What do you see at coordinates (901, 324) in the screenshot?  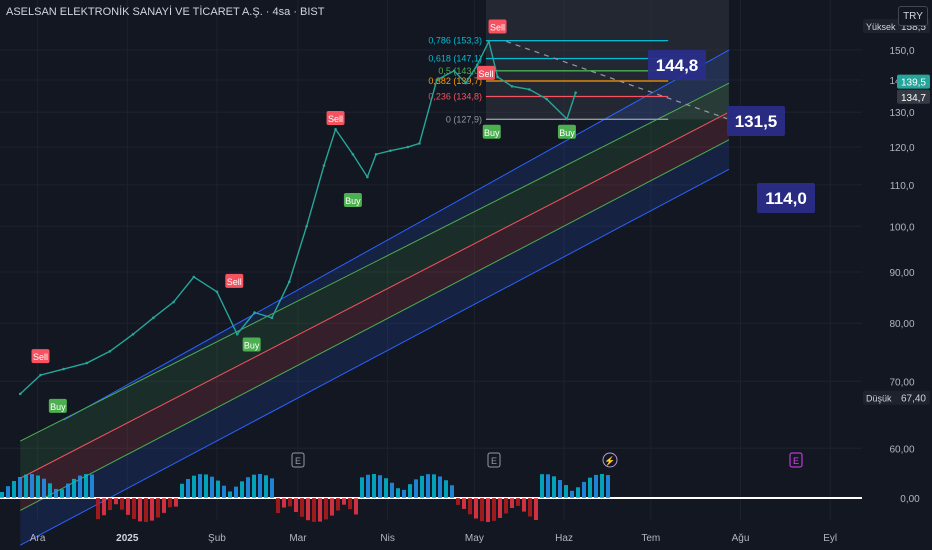 I see `price-tick-label: 80,00` at bounding box center [901, 324].